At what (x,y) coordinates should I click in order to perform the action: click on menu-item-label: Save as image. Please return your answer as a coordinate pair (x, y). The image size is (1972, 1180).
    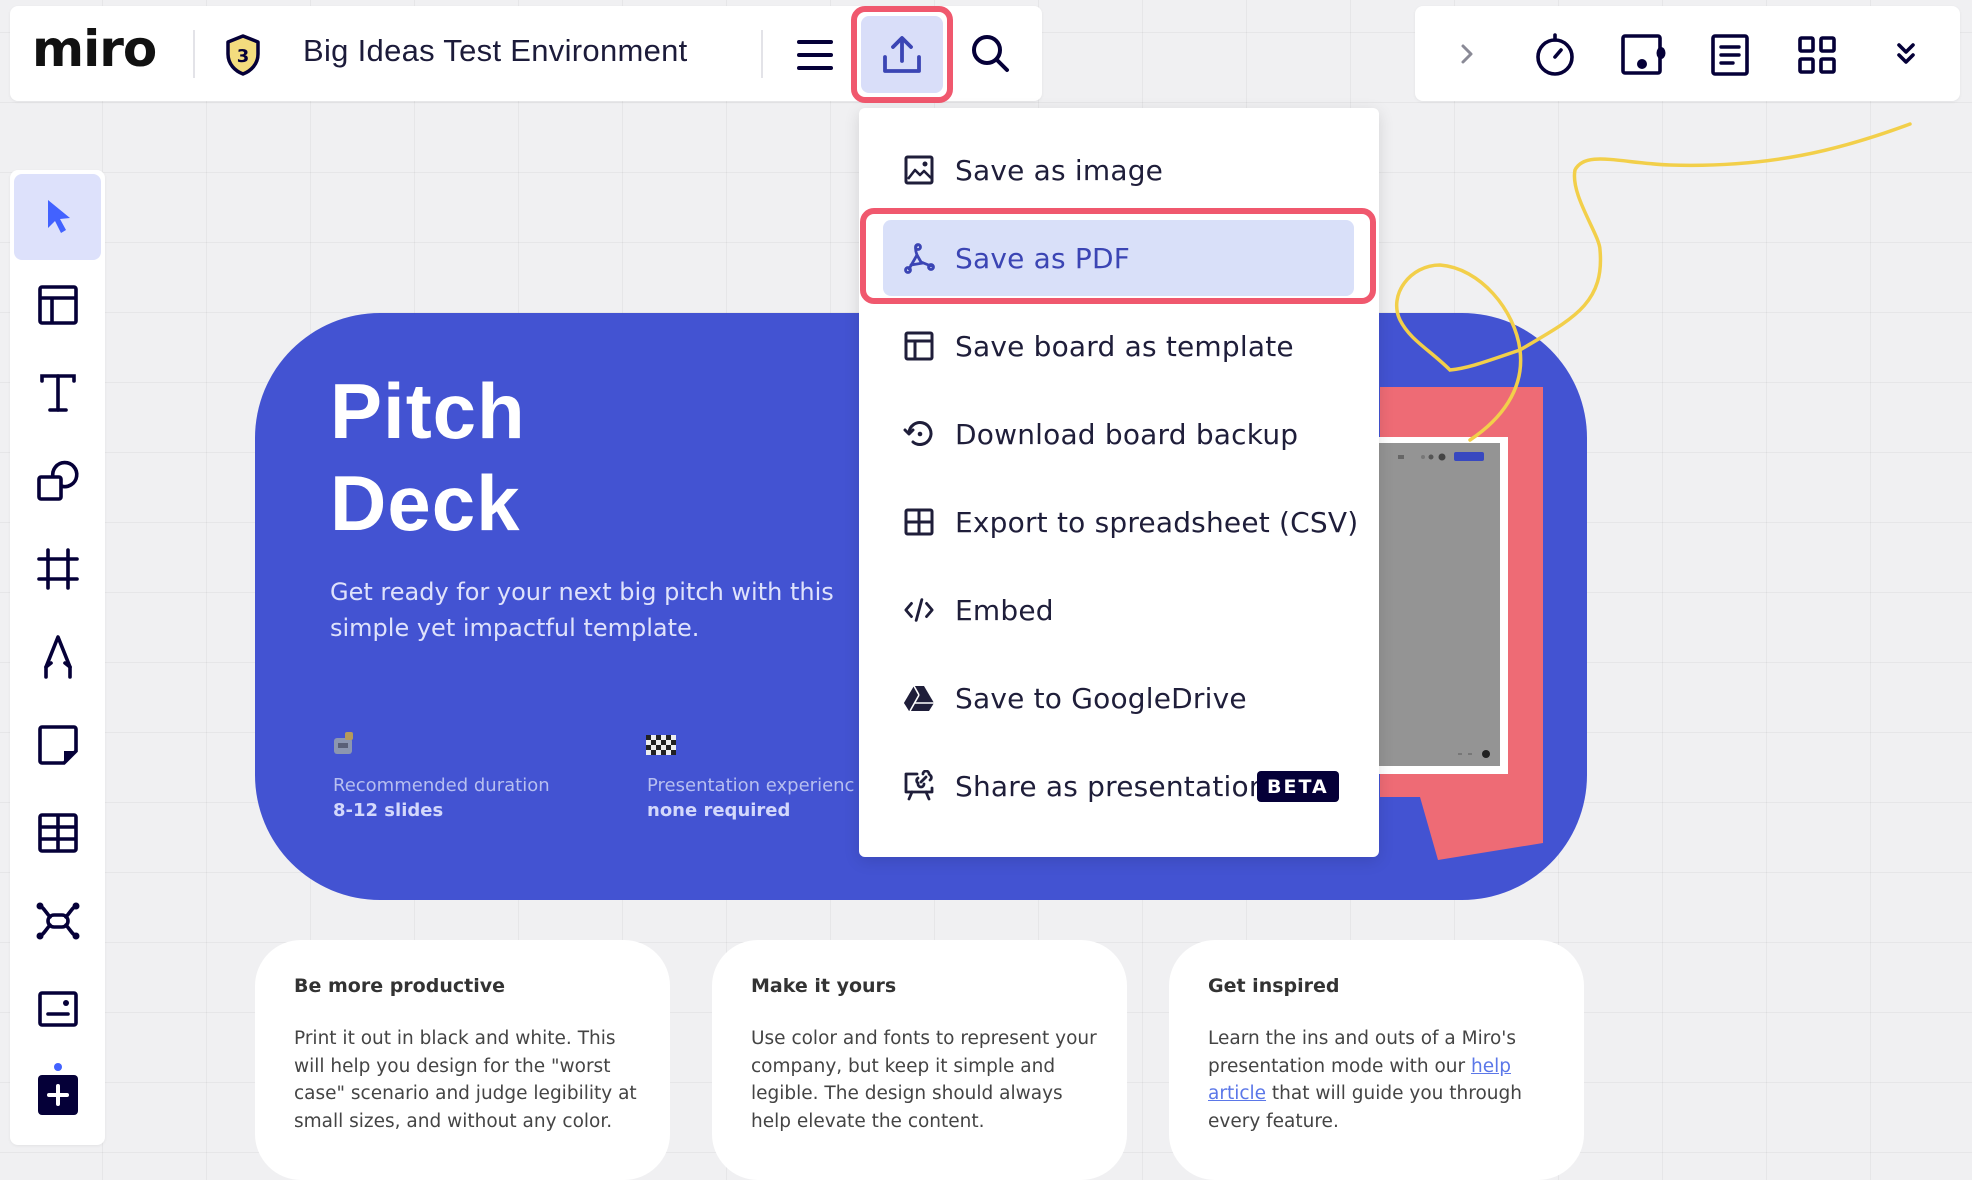
    Looking at the image, I should click on (1059, 170).